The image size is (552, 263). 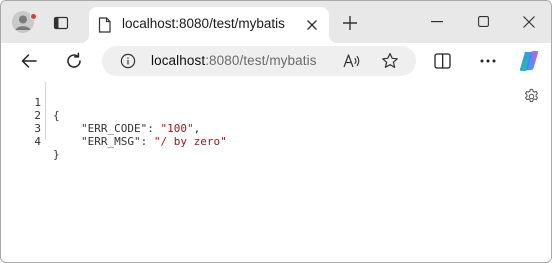 What do you see at coordinates (488, 61) in the screenshot?
I see `more-icon` at bounding box center [488, 61].